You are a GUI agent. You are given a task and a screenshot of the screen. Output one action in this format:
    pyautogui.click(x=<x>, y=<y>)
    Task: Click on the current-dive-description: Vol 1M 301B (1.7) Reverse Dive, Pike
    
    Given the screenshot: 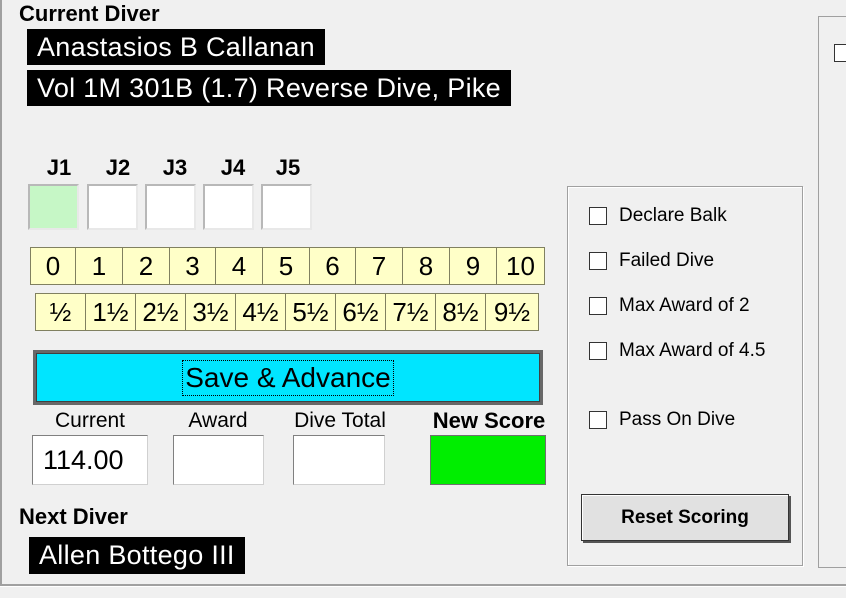 What is the action you would take?
    pyautogui.click(x=269, y=88)
    